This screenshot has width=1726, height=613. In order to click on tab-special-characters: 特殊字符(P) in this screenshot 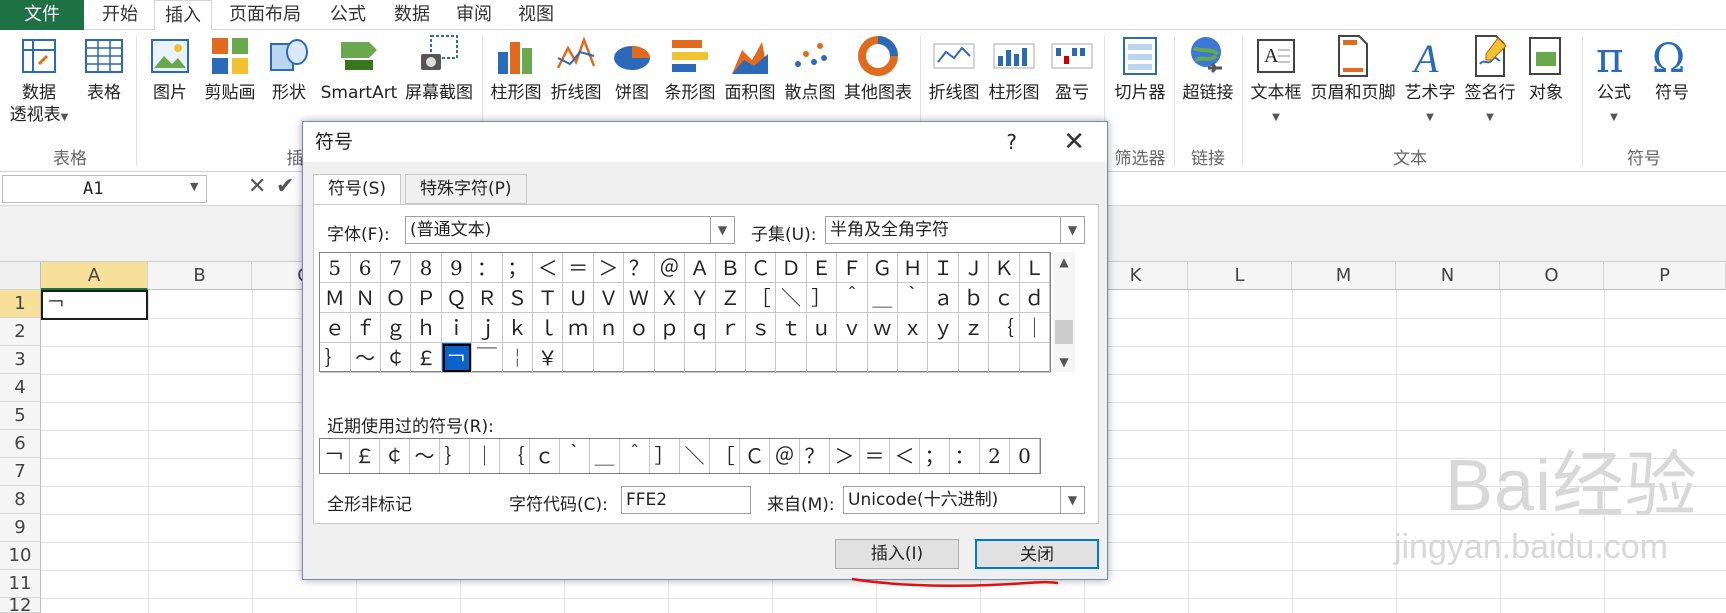, I will do `click(466, 189)`.